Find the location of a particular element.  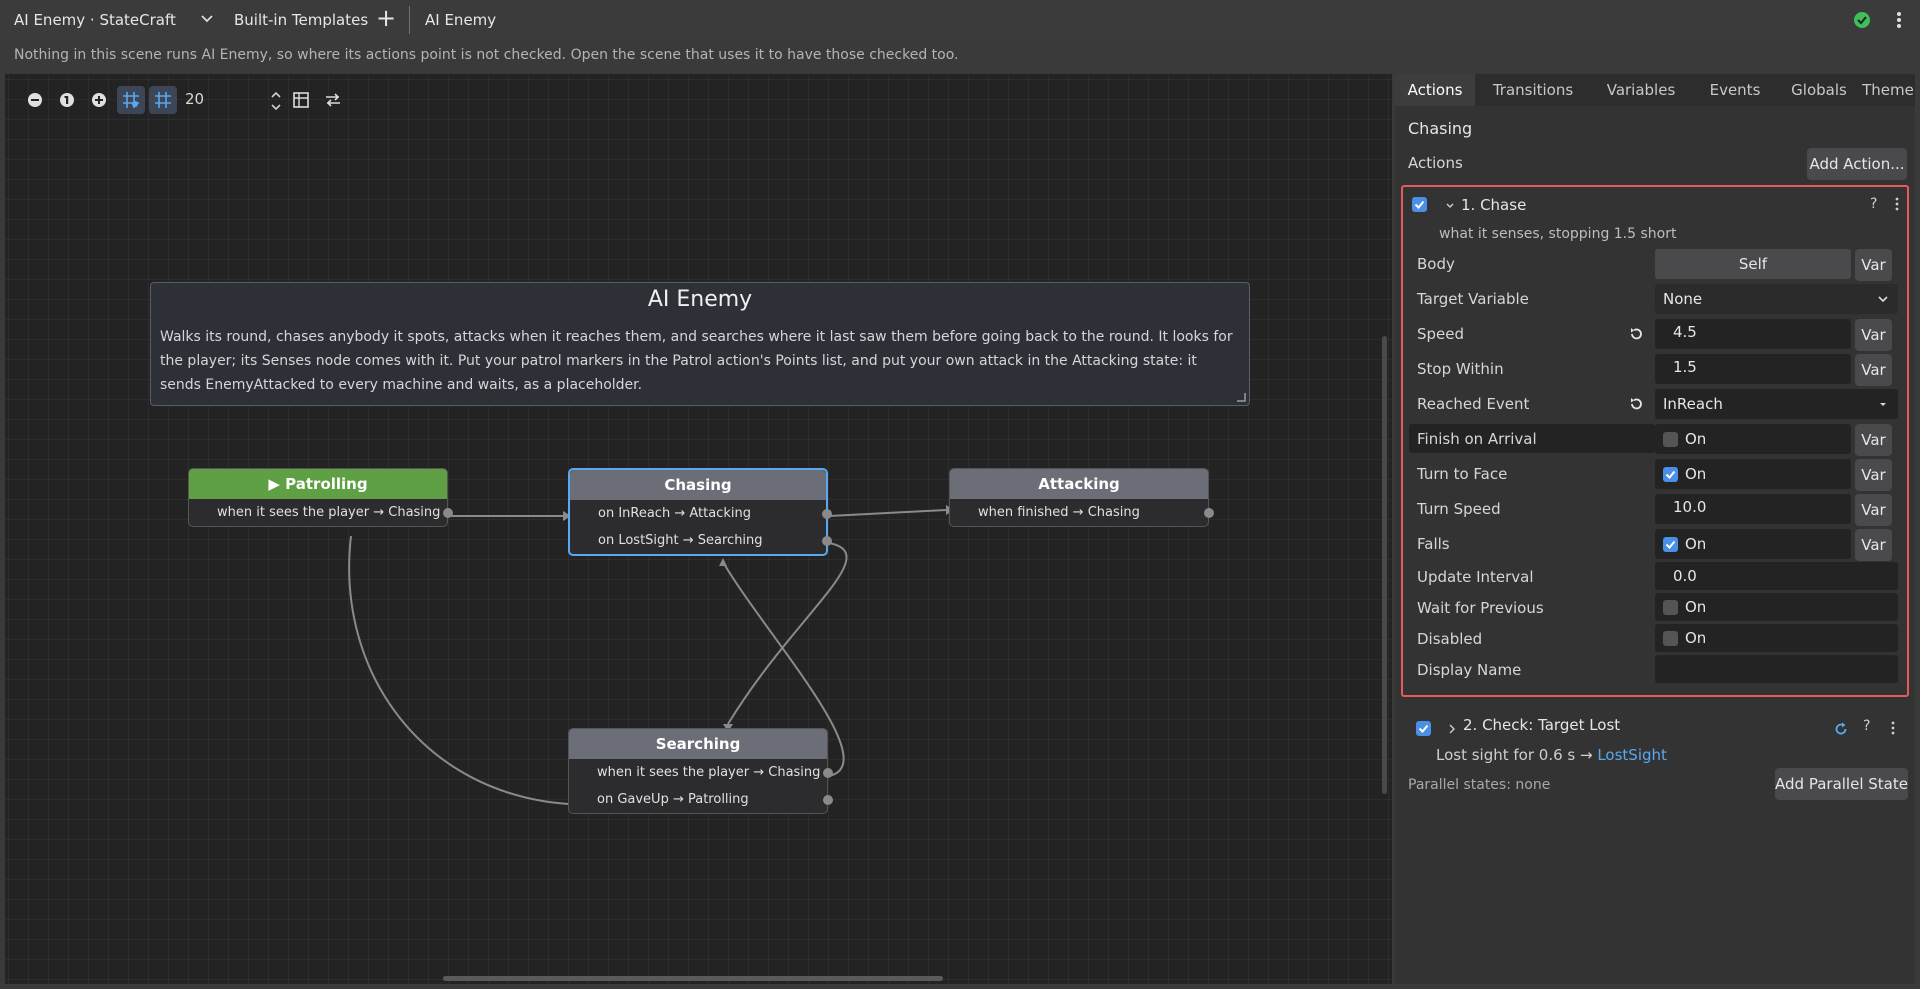

resize-grip-icon is located at coordinates (1241, 397).